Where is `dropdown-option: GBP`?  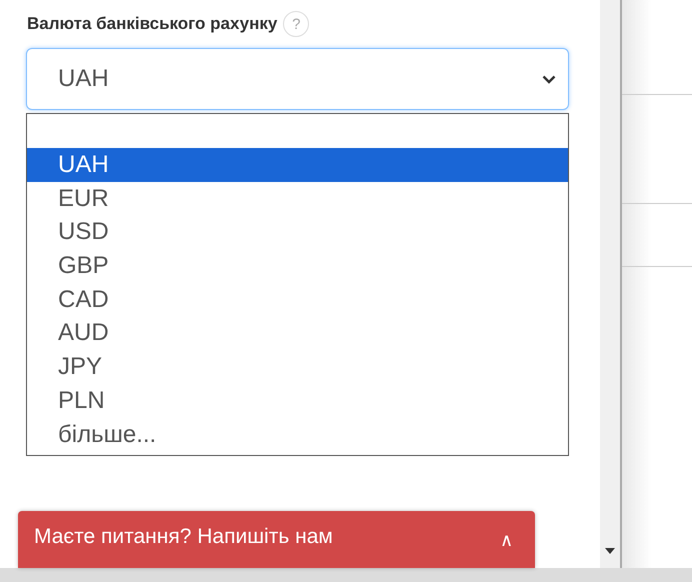
dropdown-option: GBP is located at coordinates (297, 266).